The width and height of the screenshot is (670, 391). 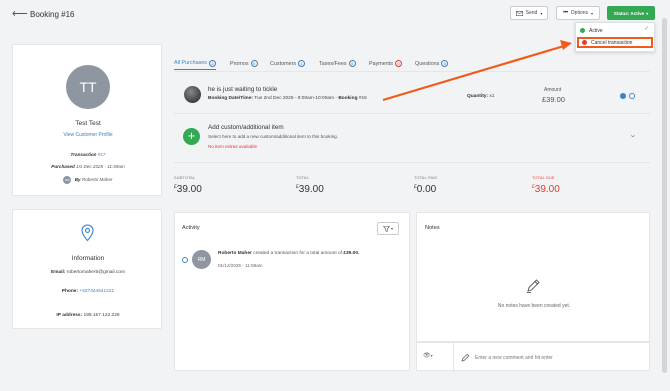 I want to click on phone-label: Phone:, so click(x=70, y=291).